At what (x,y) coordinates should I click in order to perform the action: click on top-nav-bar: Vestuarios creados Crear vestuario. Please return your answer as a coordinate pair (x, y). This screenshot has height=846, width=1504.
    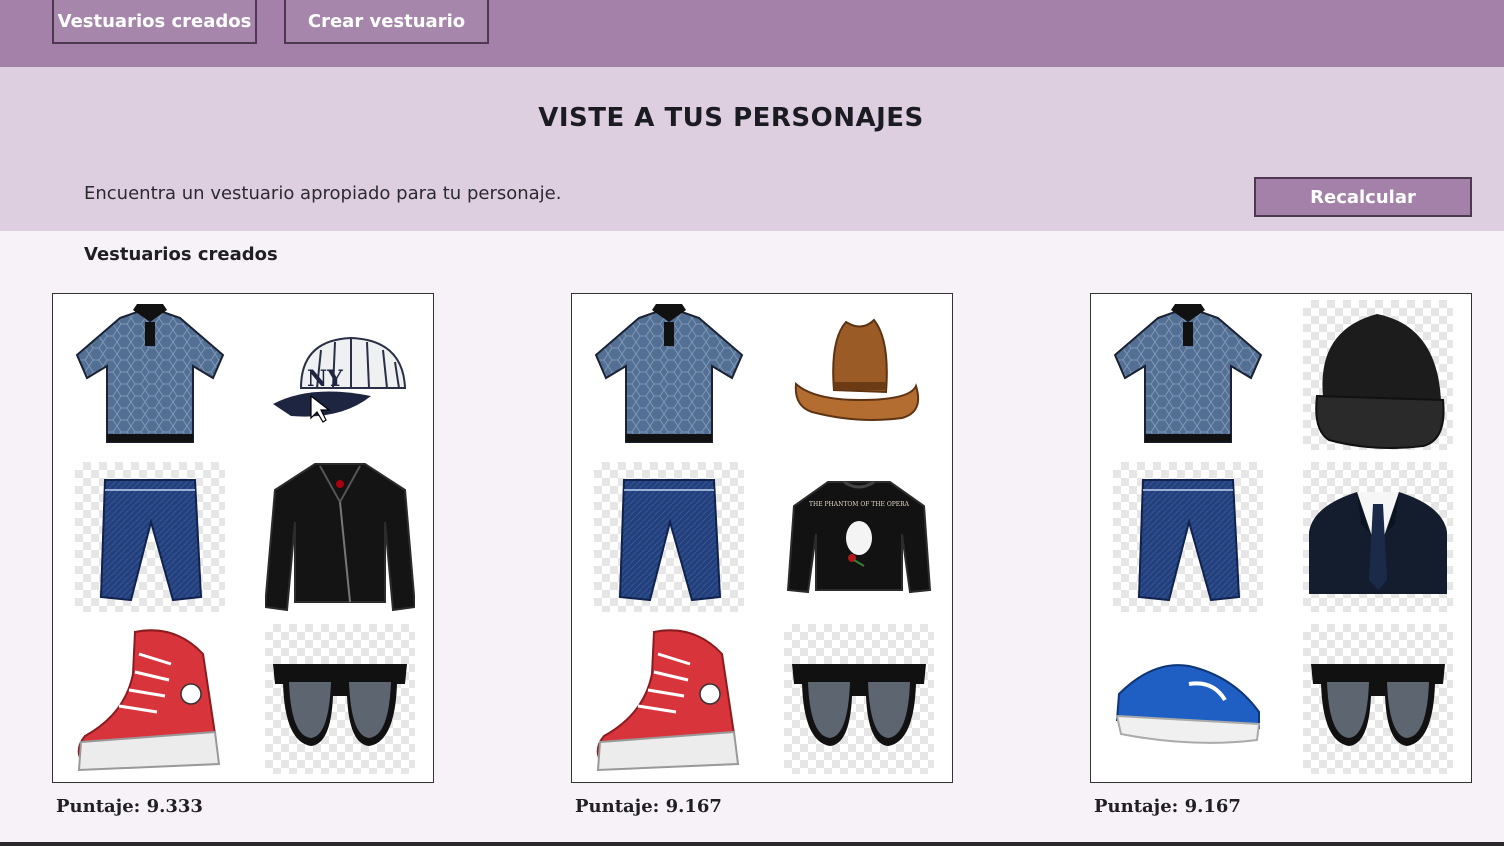
    Looking at the image, I should click on (752, 33).